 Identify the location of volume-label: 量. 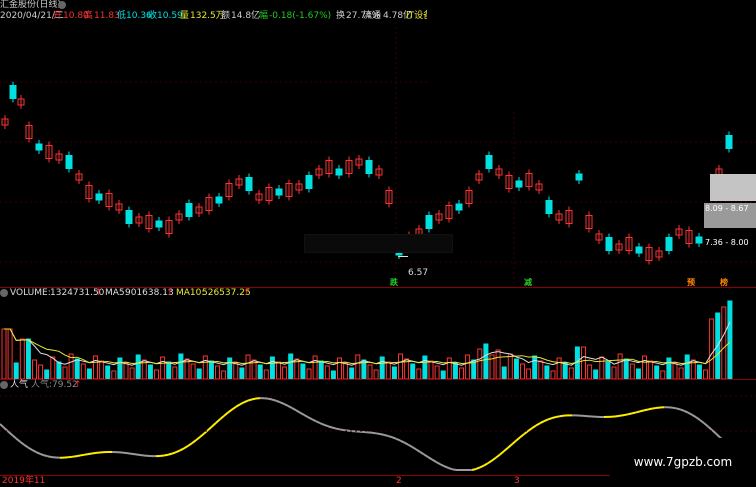
(185, 16).